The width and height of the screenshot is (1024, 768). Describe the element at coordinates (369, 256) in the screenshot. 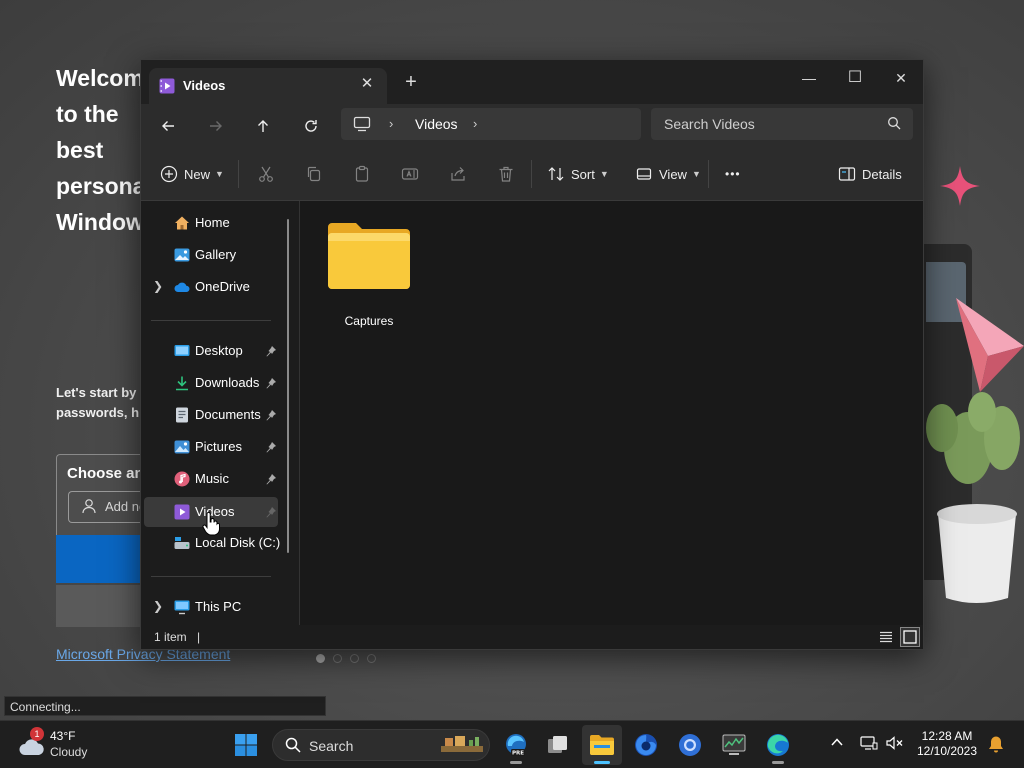

I see `folder-icon` at that location.